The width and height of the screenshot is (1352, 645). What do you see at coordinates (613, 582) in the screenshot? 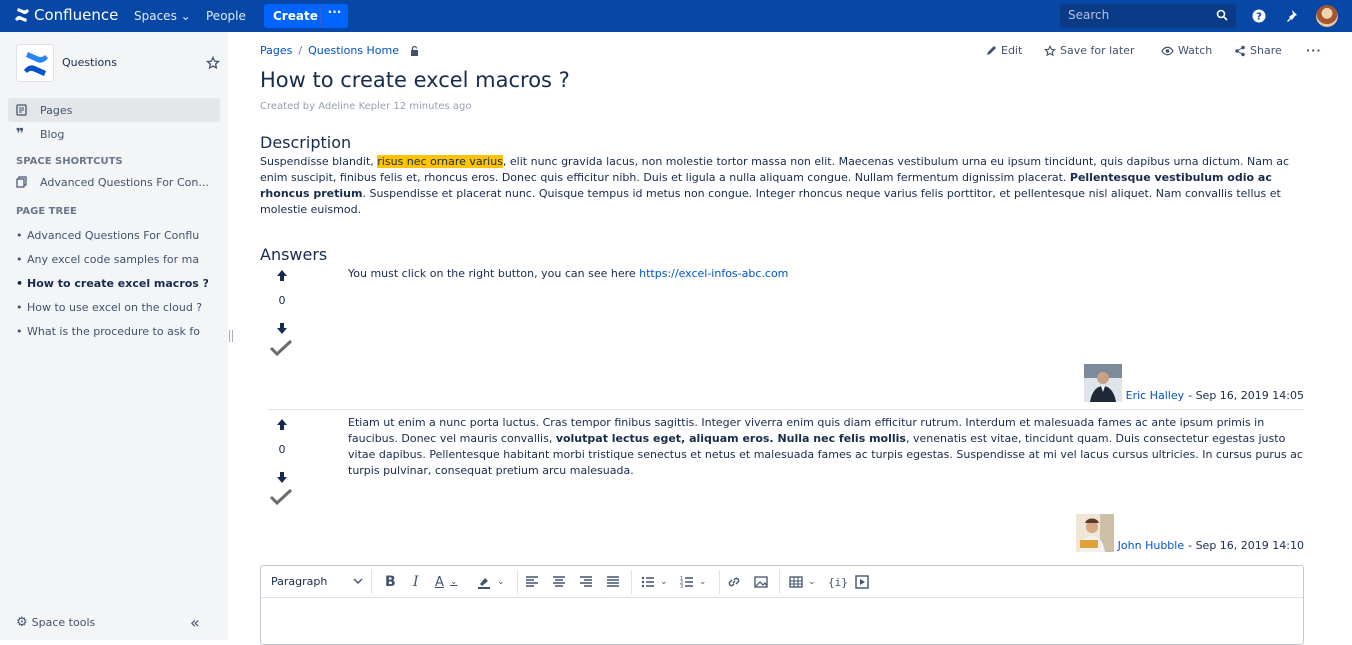
I see `align-justify-icon` at bounding box center [613, 582].